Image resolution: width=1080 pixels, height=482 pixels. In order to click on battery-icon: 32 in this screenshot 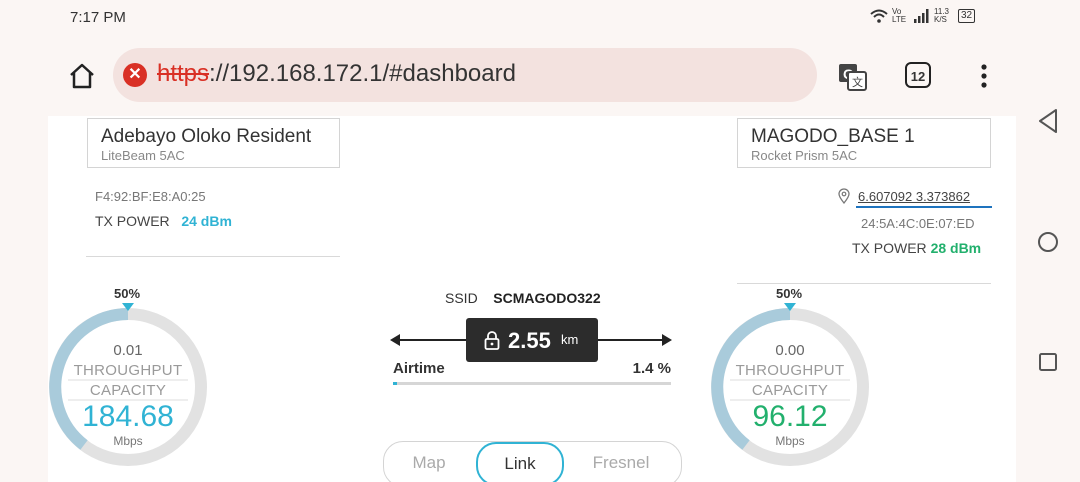, I will do `click(967, 16)`.